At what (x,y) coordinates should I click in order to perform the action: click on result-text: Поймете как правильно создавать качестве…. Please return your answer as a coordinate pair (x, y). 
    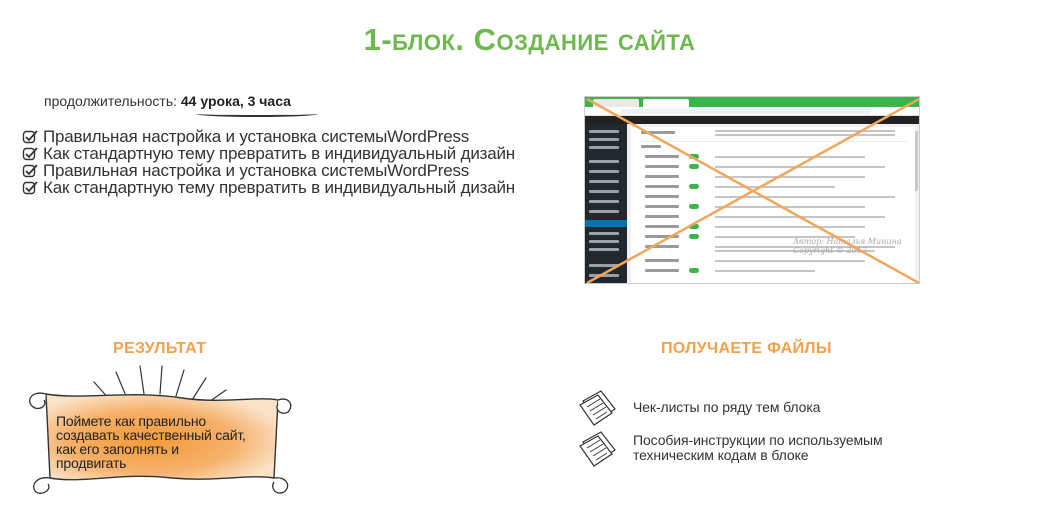
    Looking at the image, I should click on (151, 442).